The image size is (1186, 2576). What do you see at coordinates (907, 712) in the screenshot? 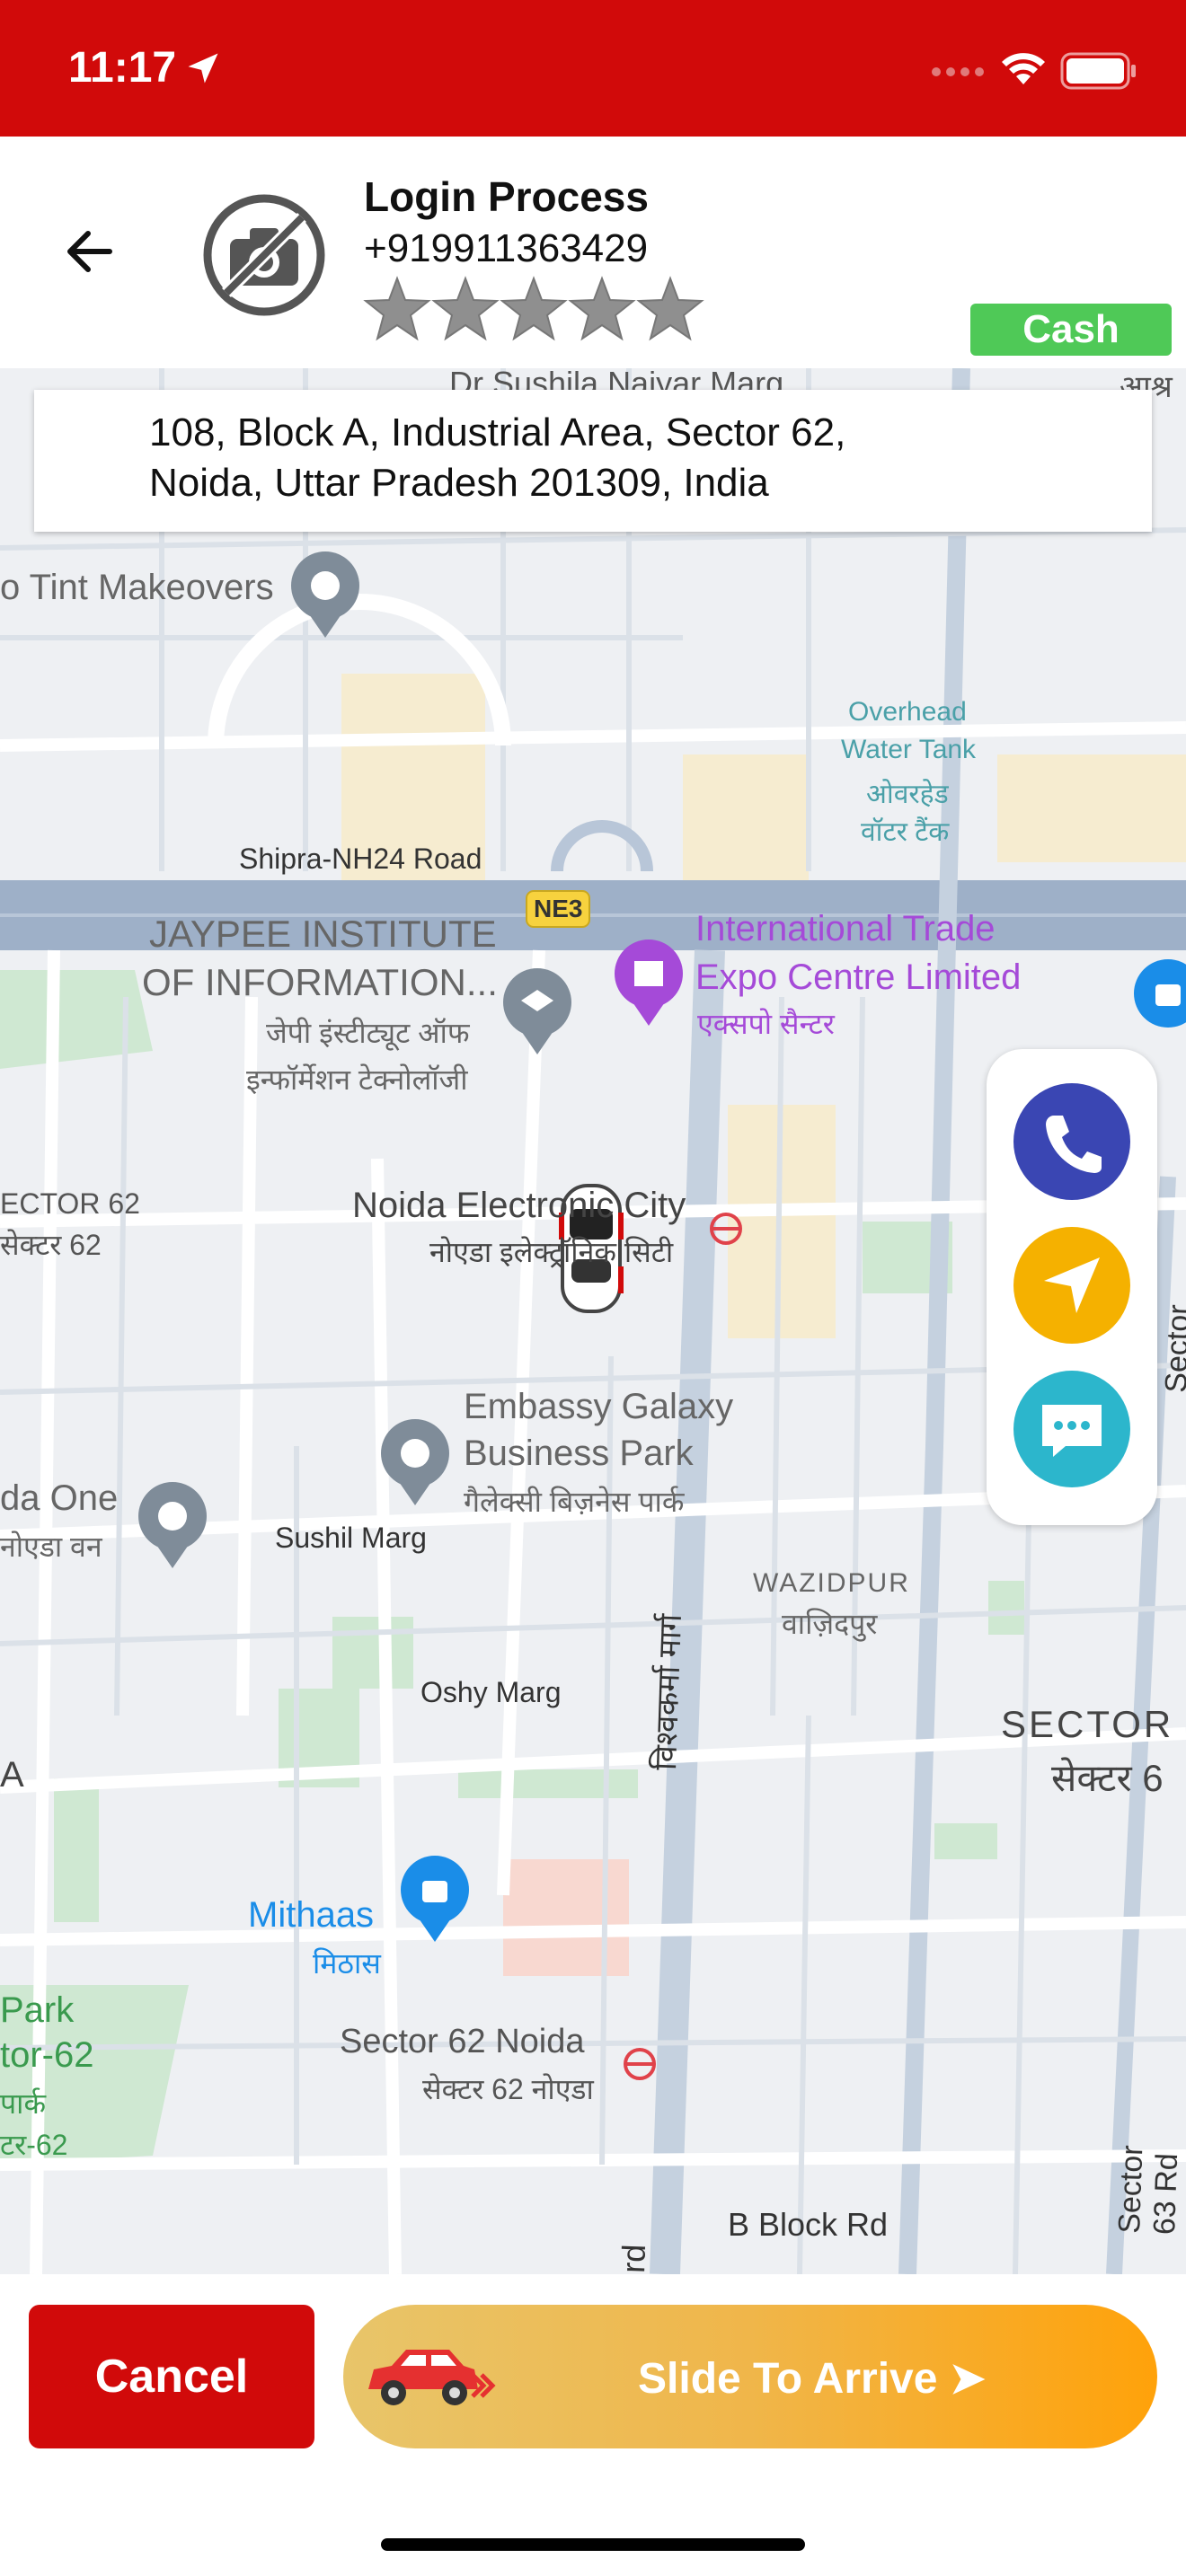
I see `map-label: Overhead` at bounding box center [907, 712].